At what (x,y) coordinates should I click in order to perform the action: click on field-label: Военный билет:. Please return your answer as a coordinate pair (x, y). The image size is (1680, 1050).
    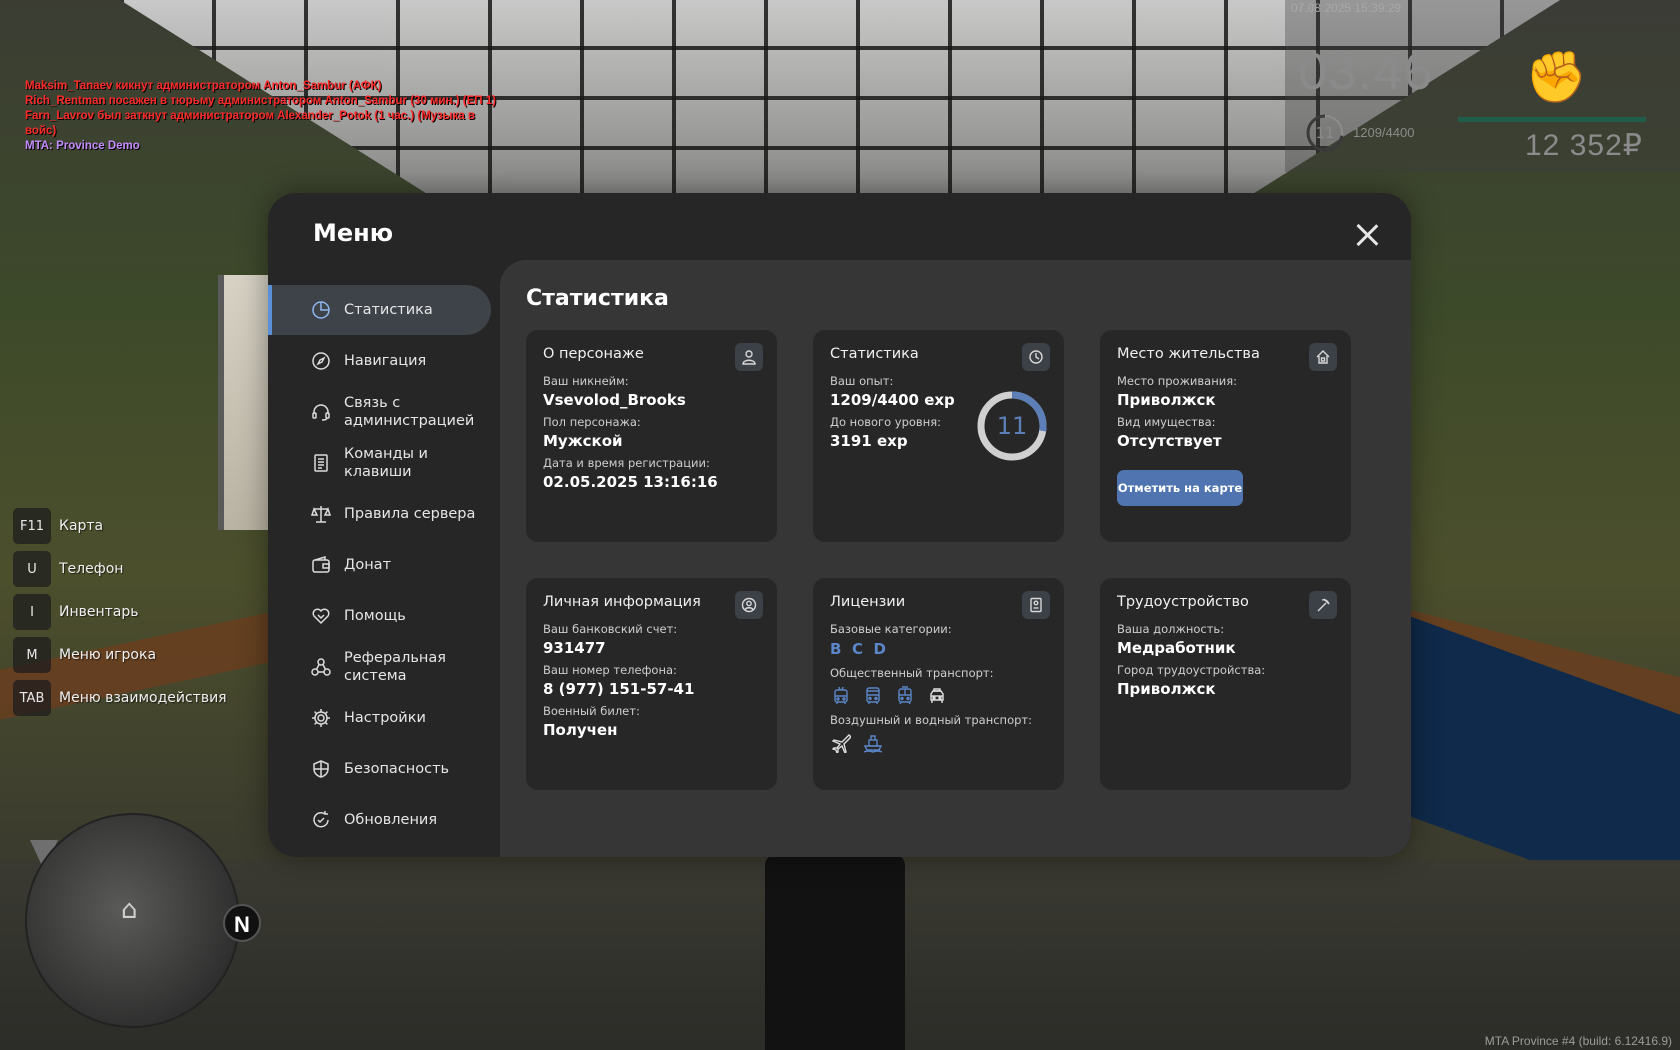
    Looking at the image, I should click on (591, 711).